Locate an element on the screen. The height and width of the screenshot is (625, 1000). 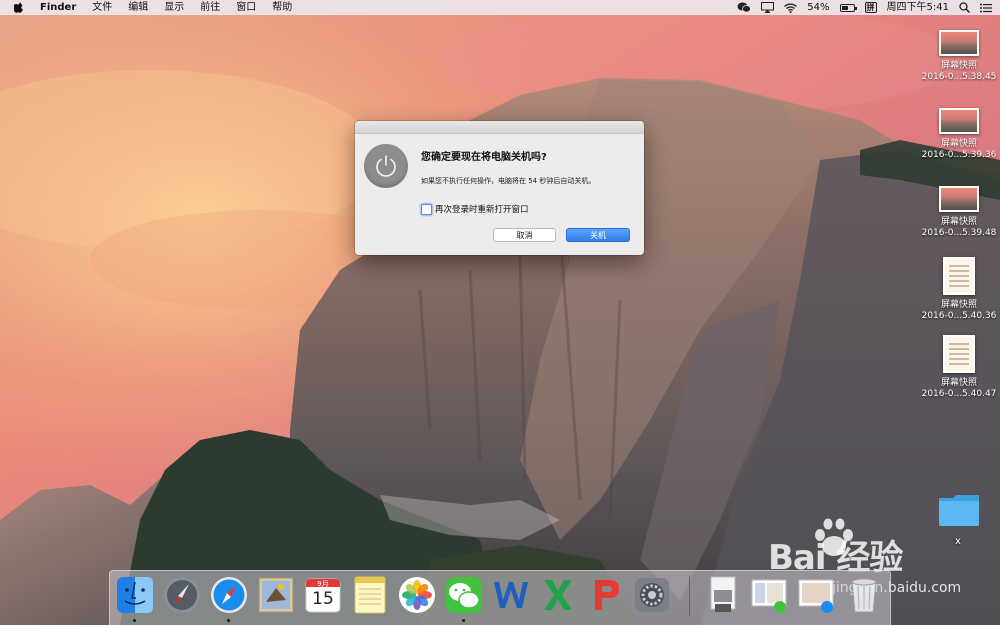
reopen-windows-checkbox is located at coordinates (426, 209).